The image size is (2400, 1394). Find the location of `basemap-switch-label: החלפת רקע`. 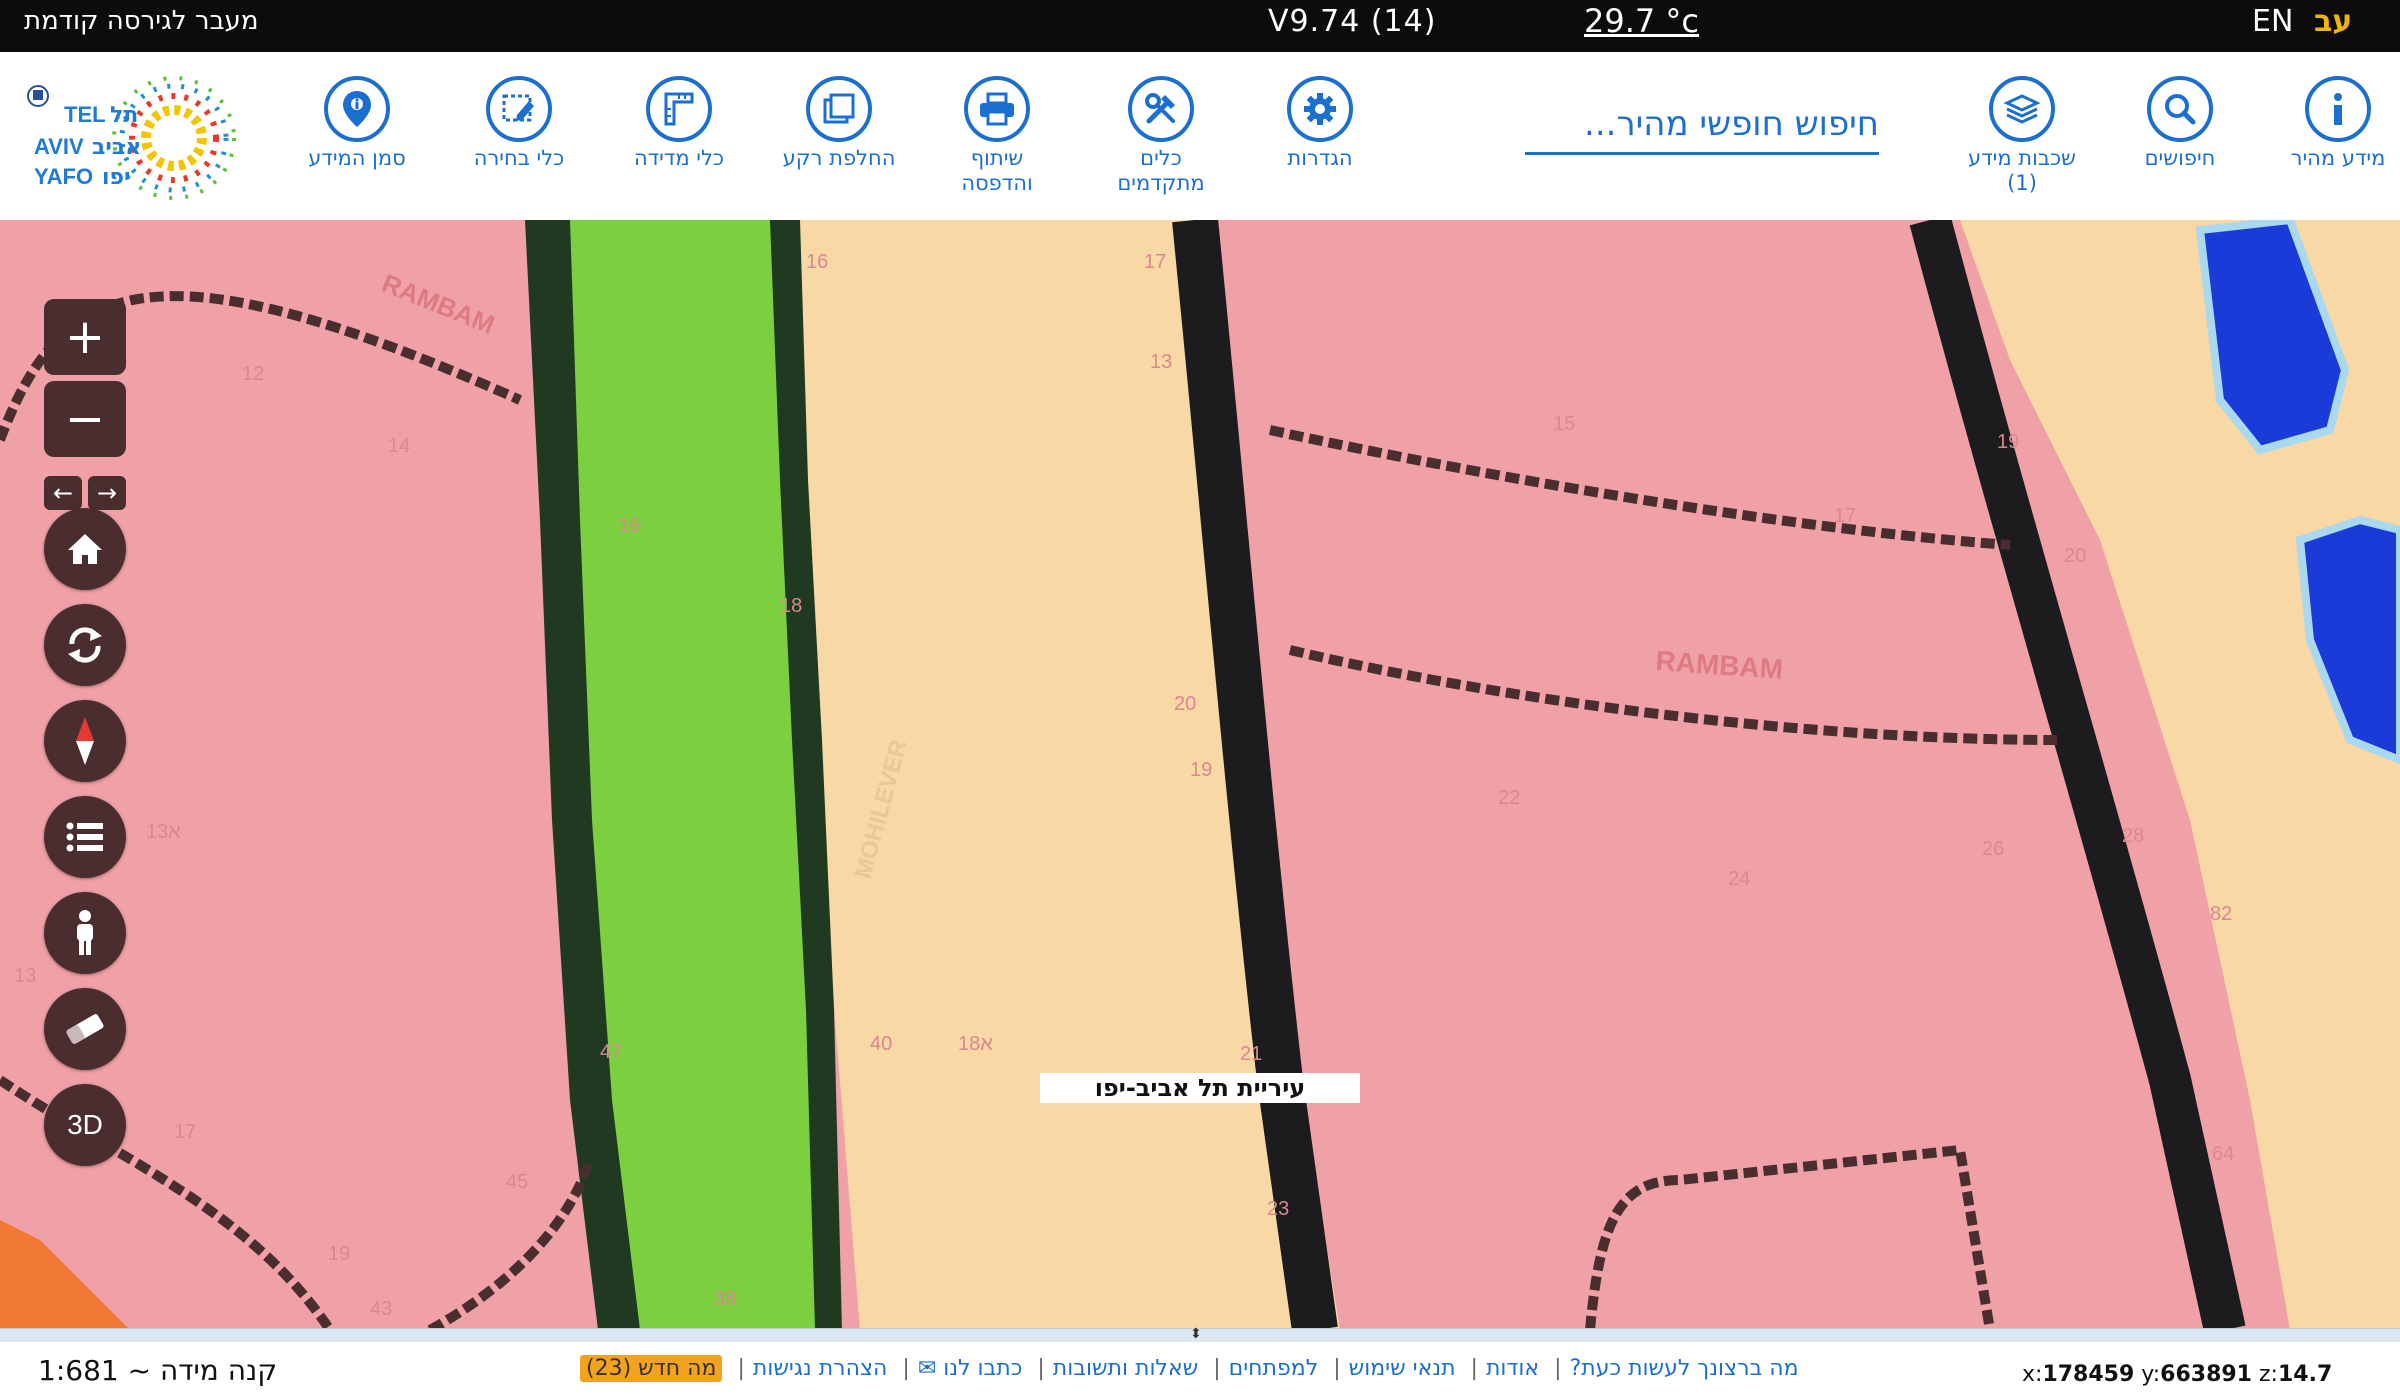

basemap-switch-label: החלפת רקע is located at coordinates (839, 158).